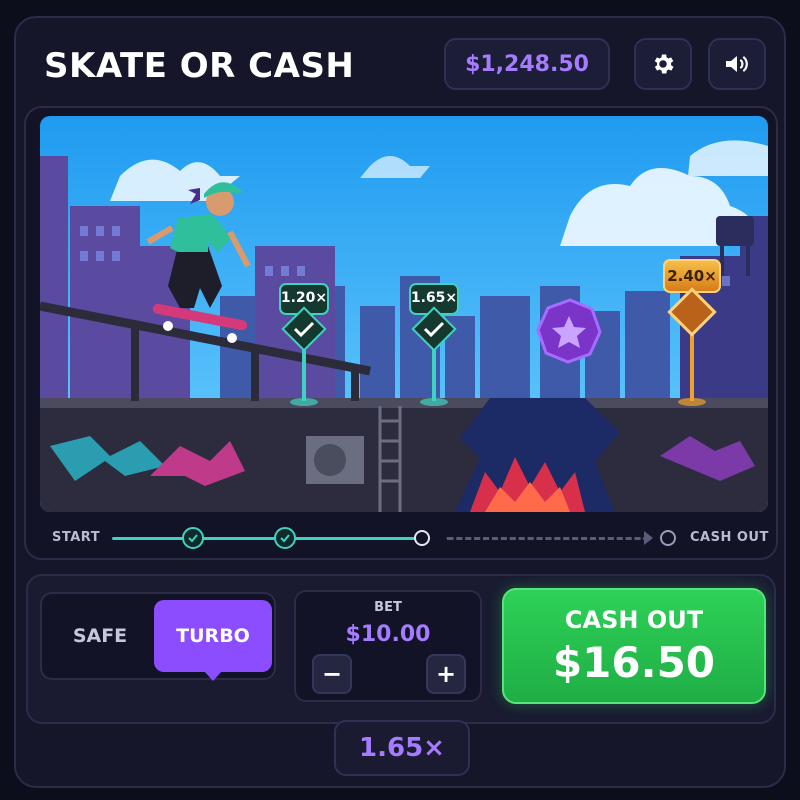 The height and width of the screenshot is (800, 800). Describe the element at coordinates (729, 537) in the screenshot. I see `track-end-label: CASH OUT` at that location.